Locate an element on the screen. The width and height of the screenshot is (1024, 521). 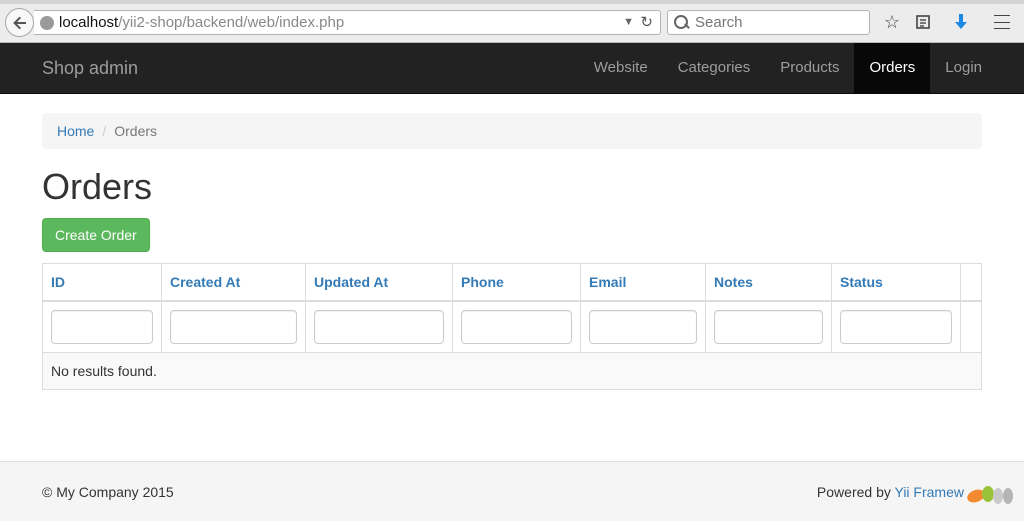
nav-item-products: Products is located at coordinates (809, 68).